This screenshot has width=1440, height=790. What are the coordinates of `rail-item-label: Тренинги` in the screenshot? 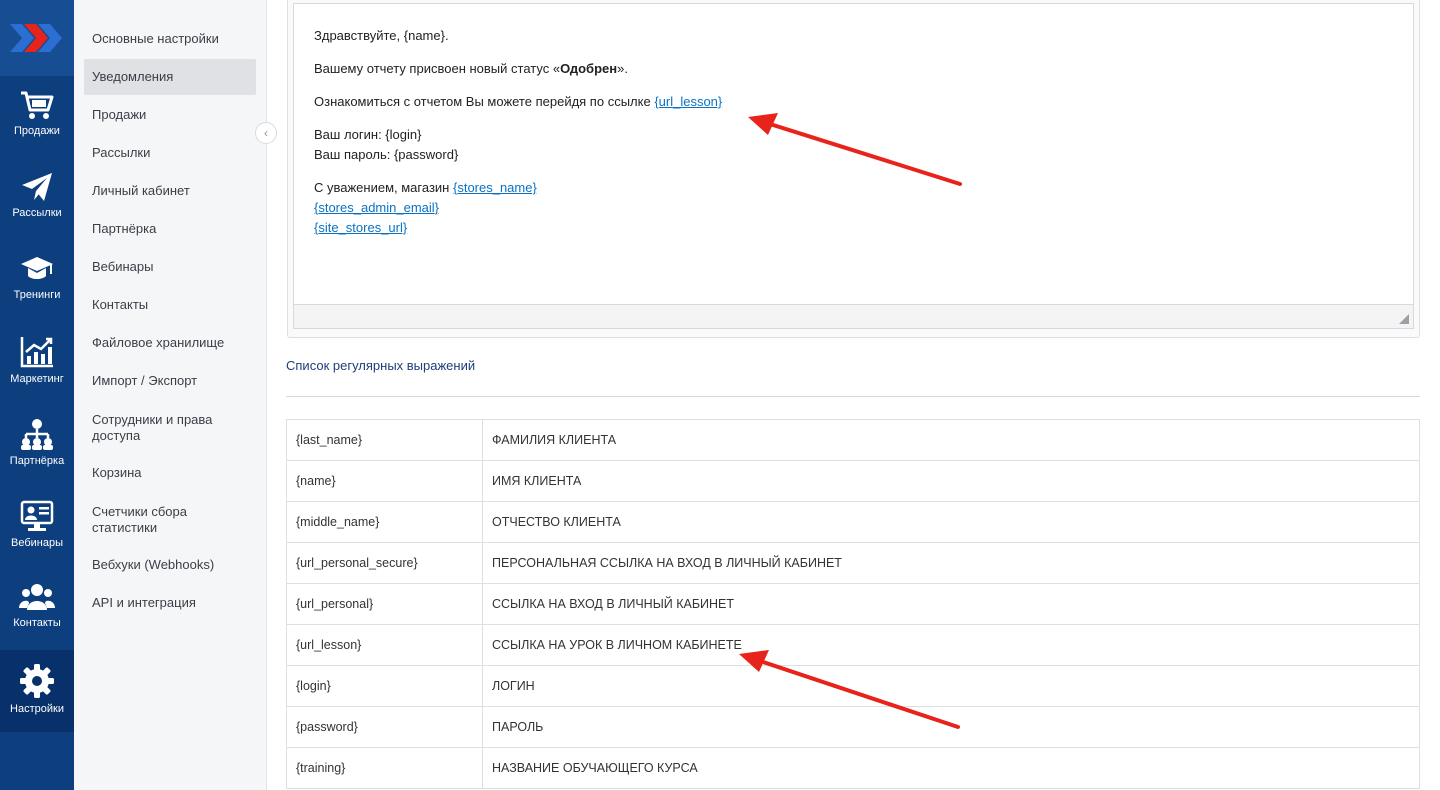 It's located at (37, 295).